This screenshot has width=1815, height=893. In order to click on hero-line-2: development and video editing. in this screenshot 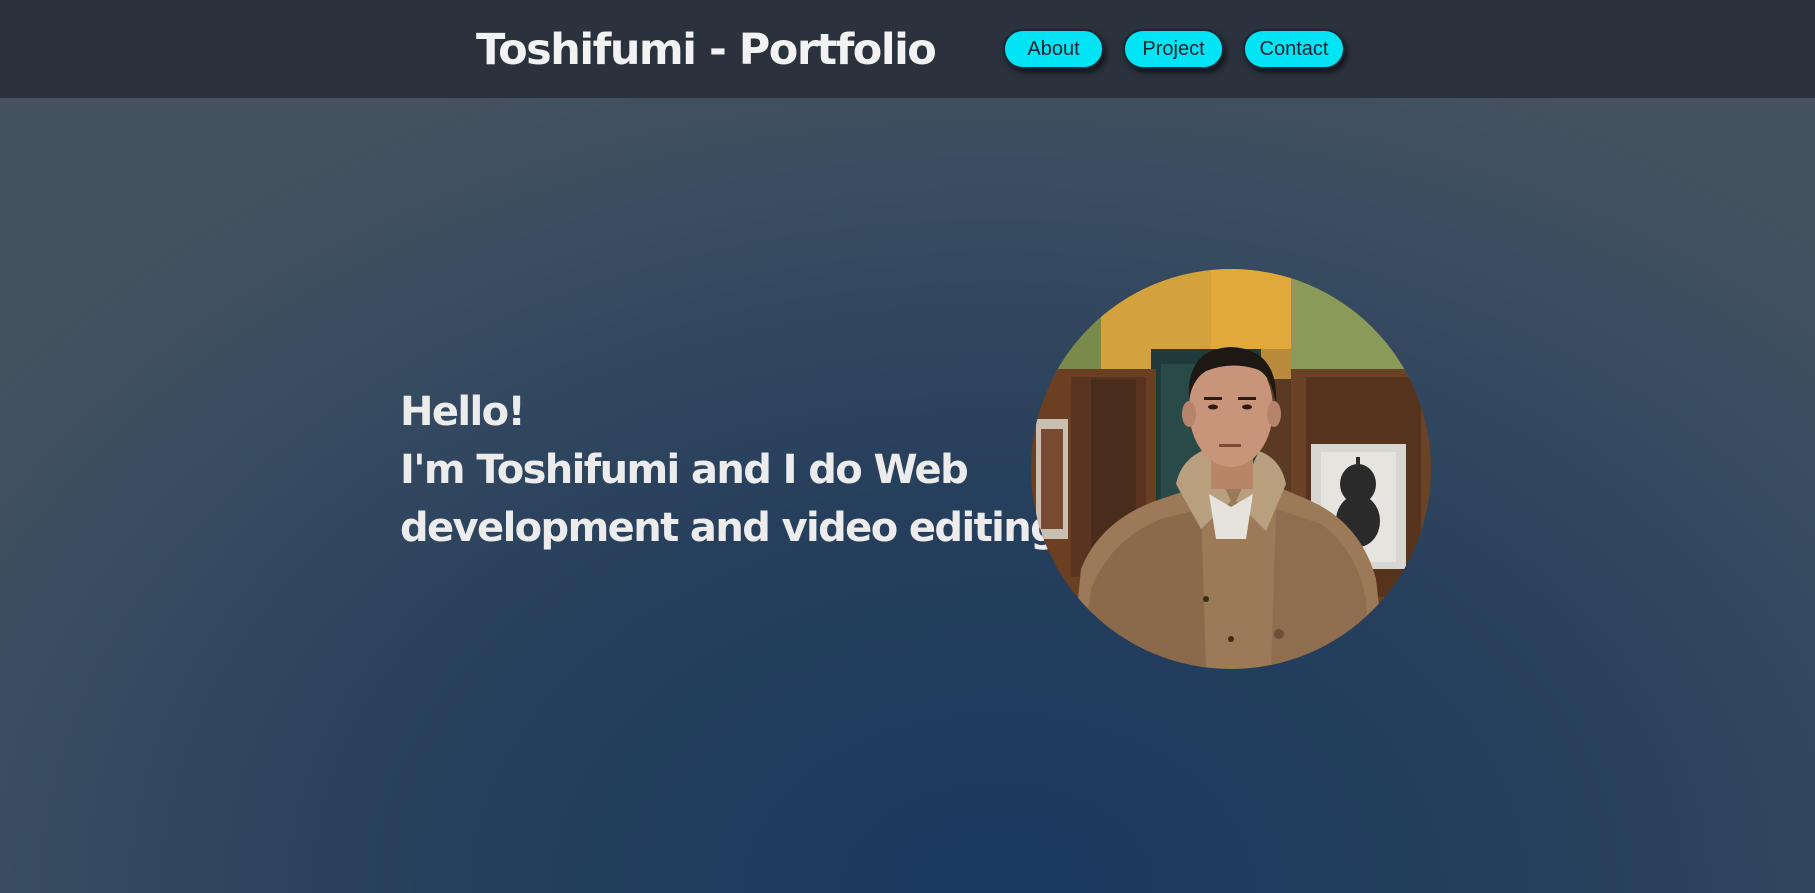, I will do `click(736, 528)`.